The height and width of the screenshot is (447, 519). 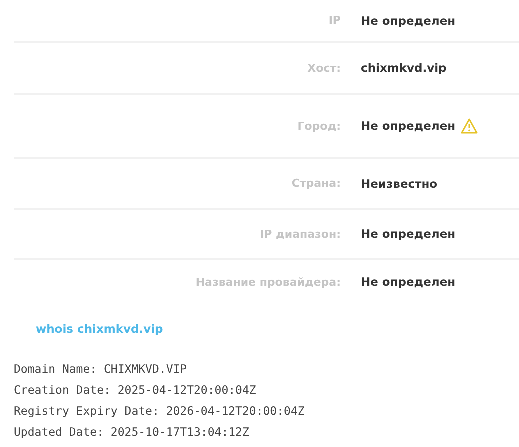 What do you see at coordinates (160, 411) in the screenshot?
I see `whois-line: Registry Expiry Date: 2026-04-12T20:00:04Z` at bounding box center [160, 411].